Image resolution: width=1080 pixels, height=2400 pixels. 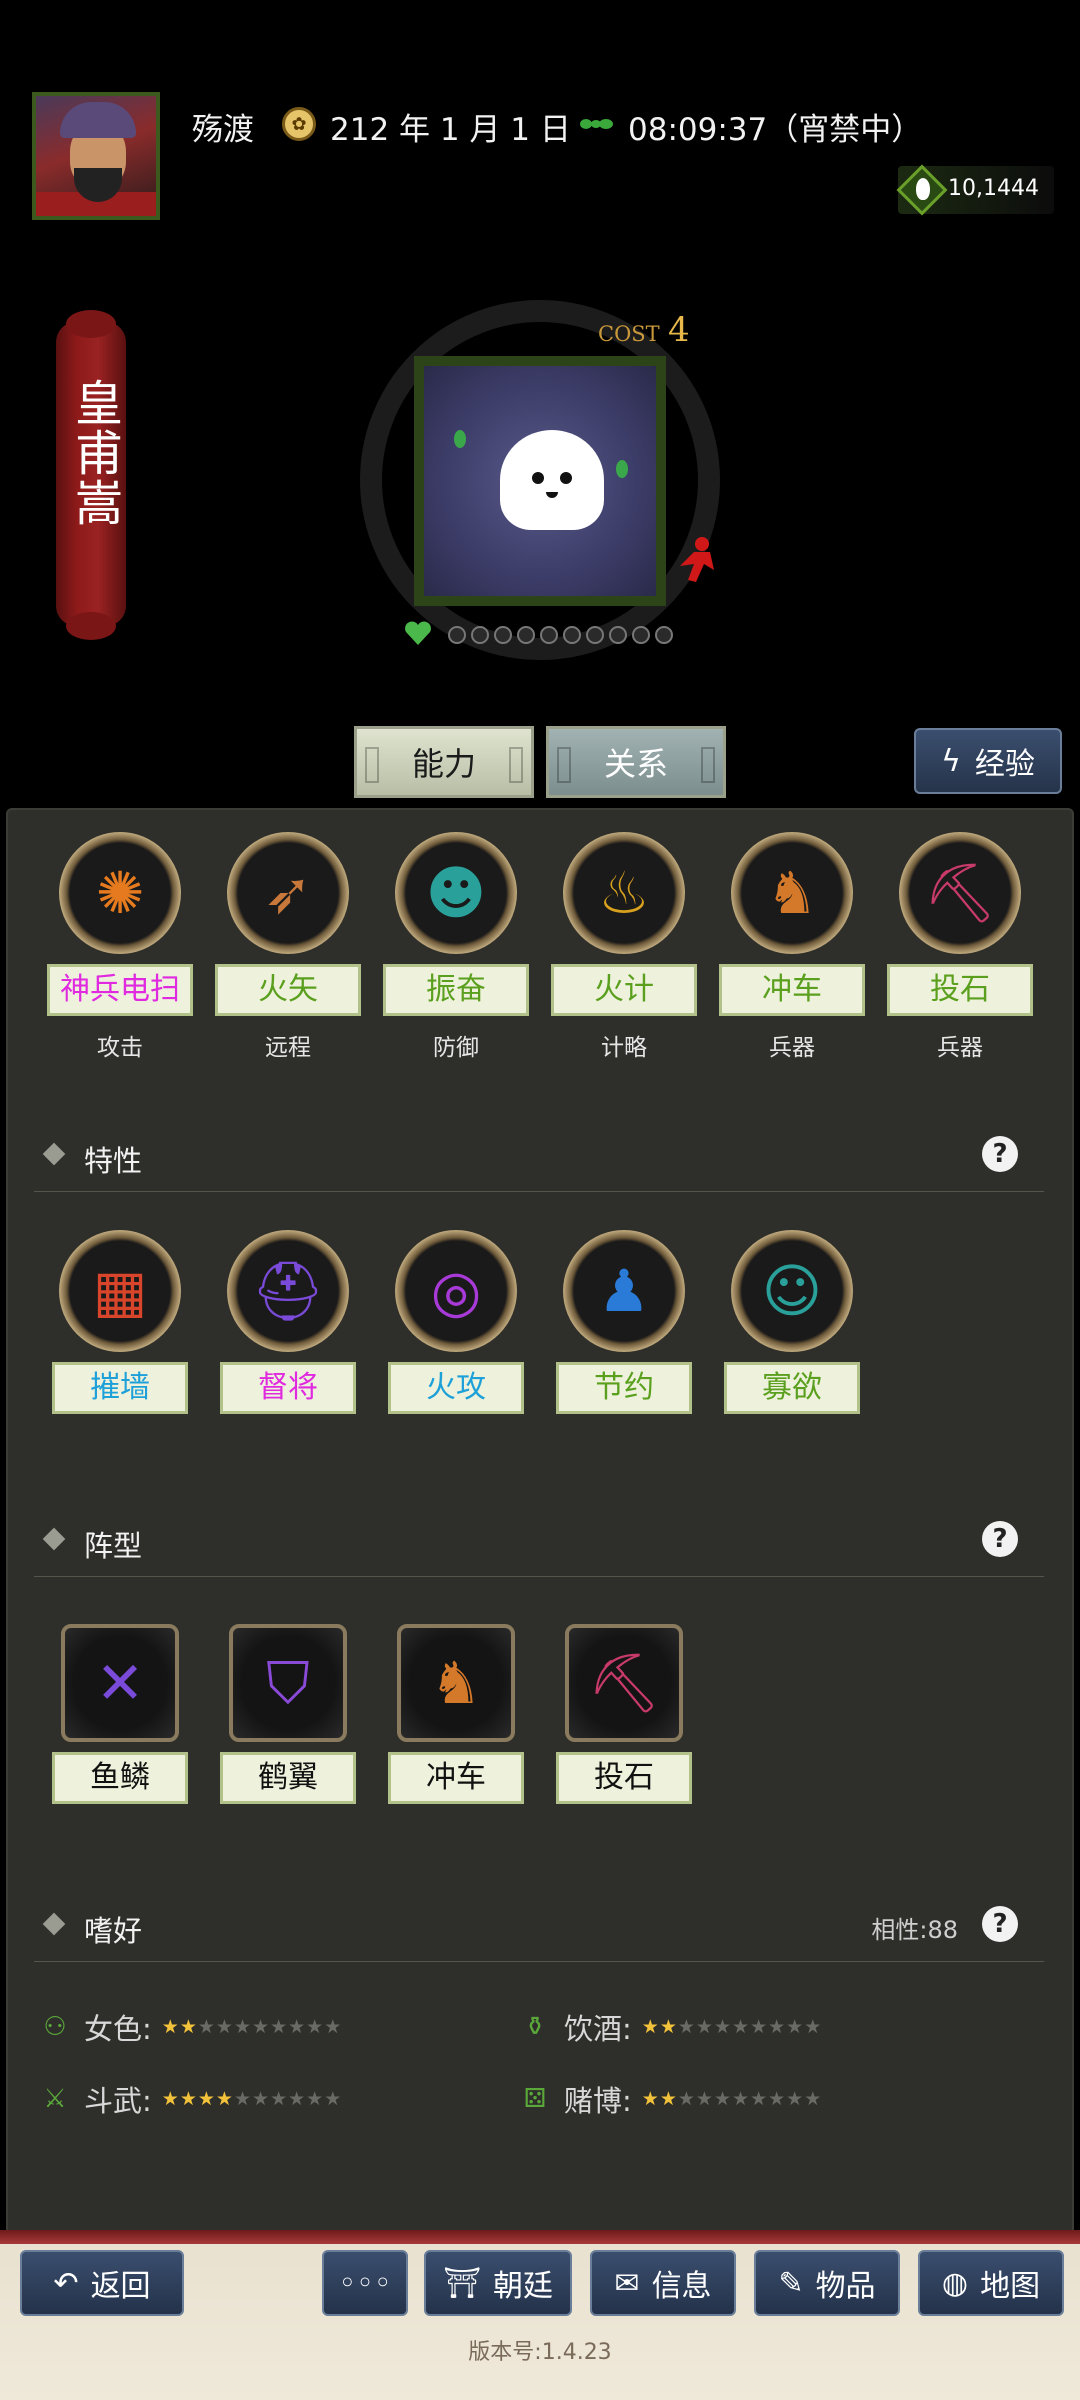 I want to click on game-time: 08:09:37（宵禁中）, so click(x=775, y=130).